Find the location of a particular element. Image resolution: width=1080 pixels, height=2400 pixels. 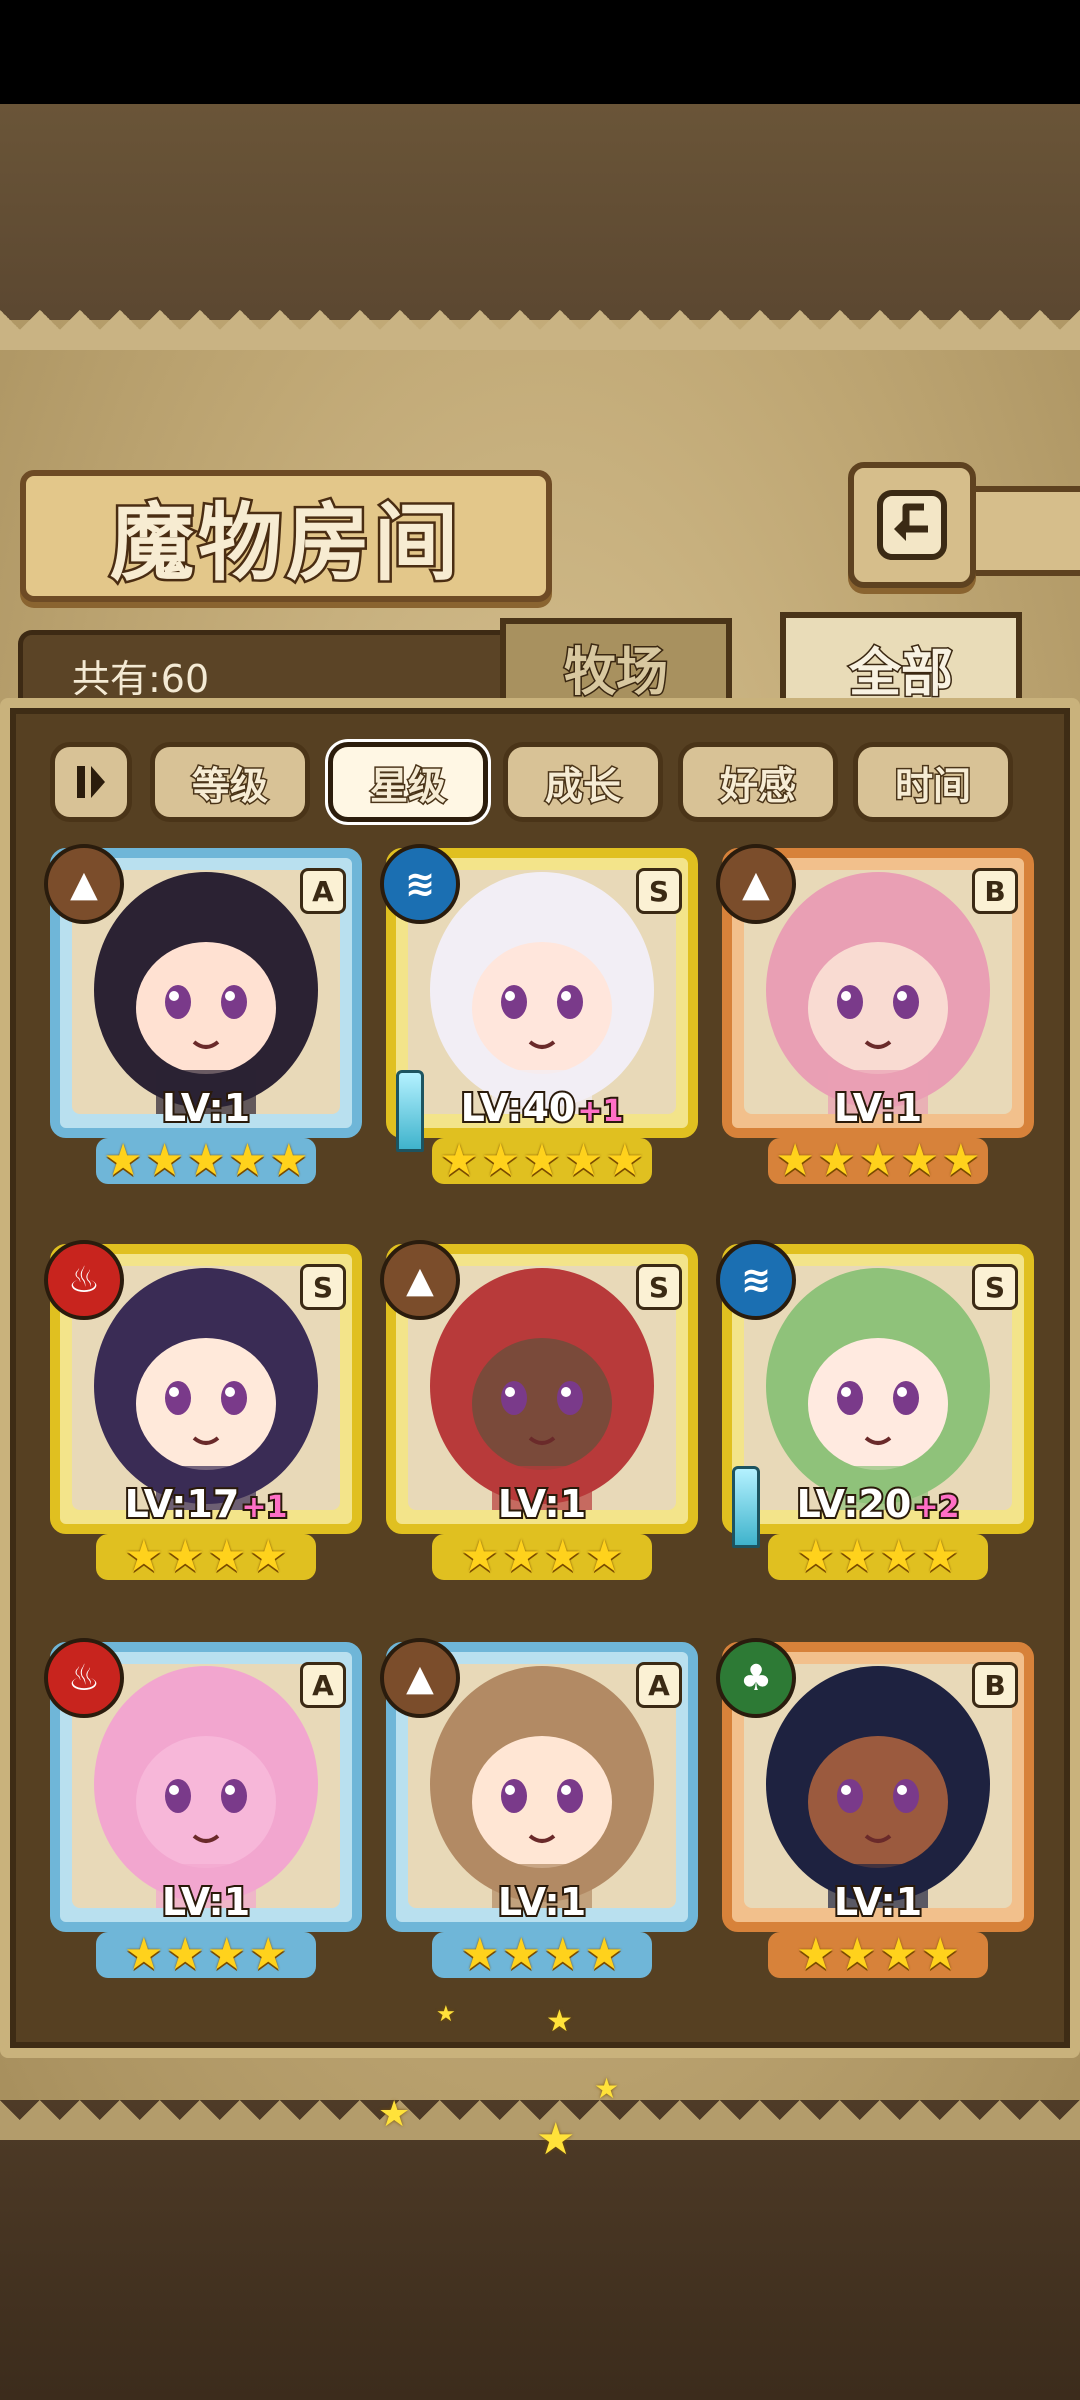

filter-time-button: 时间 is located at coordinates (933, 782).